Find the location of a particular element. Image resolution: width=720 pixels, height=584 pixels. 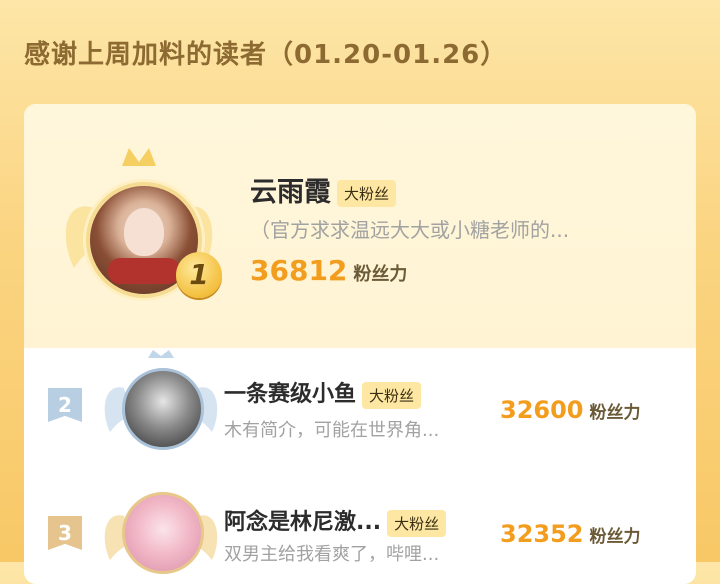

reader-score: 36812 粉丝力 is located at coordinates (328, 270).